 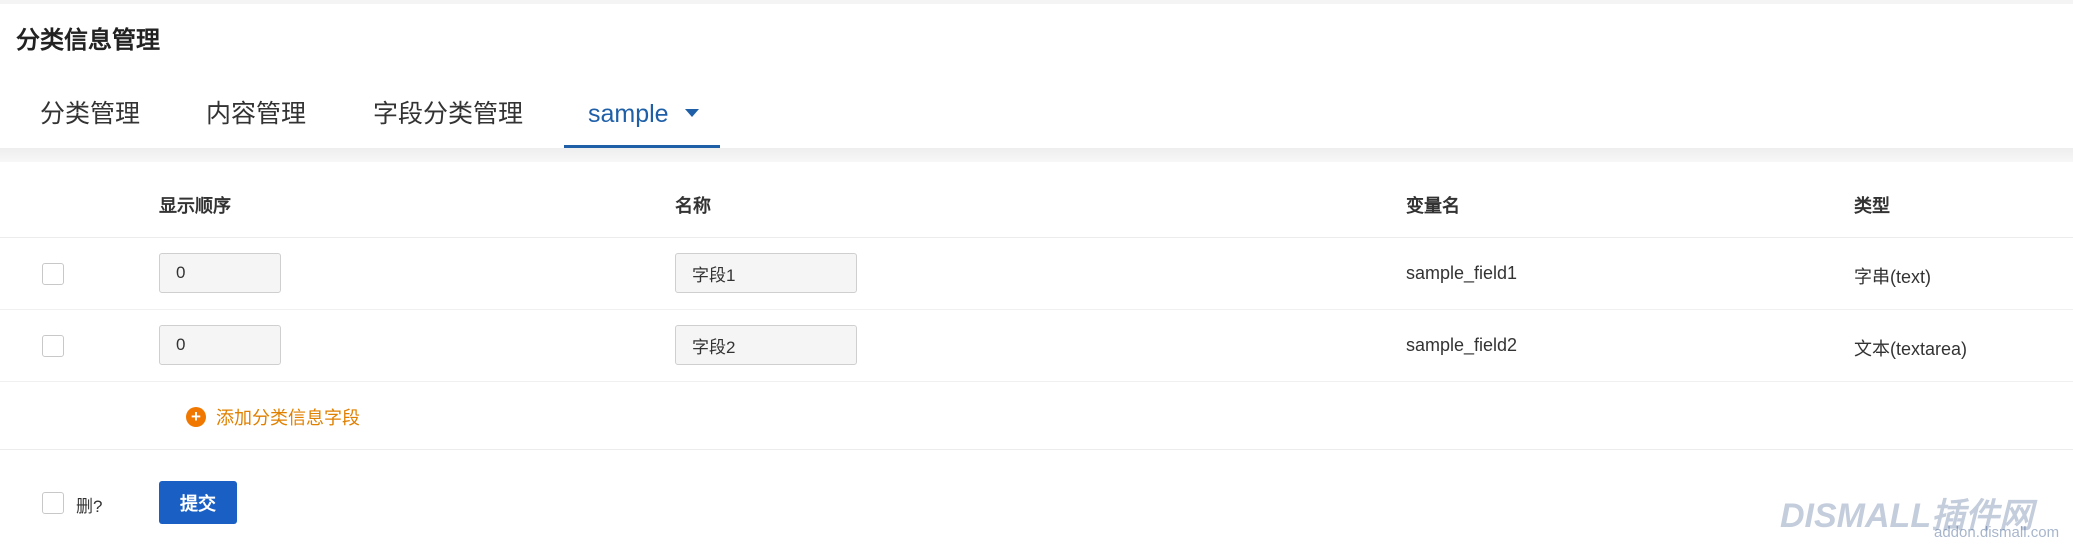 I want to click on add-field-link: + 添加分类信息字段, so click(x=273, y=417).